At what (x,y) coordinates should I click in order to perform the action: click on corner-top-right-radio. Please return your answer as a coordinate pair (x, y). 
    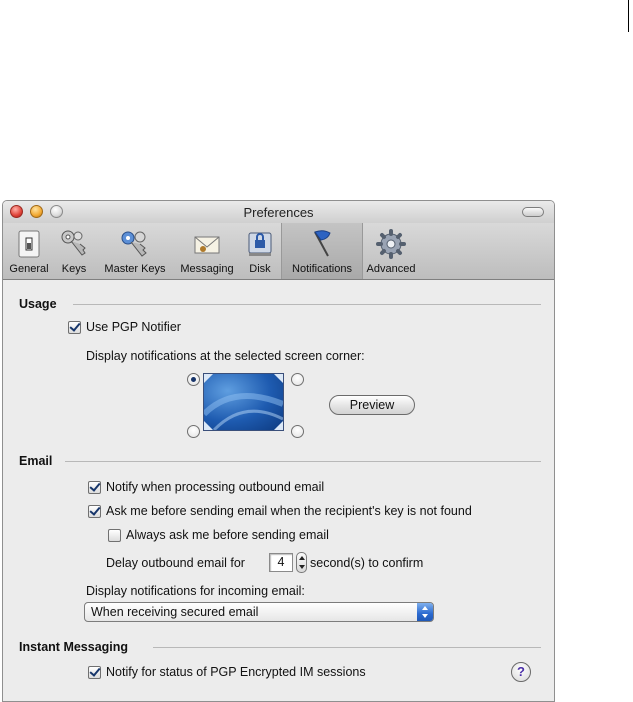
    Looking at the image, I should click on (297, 379).